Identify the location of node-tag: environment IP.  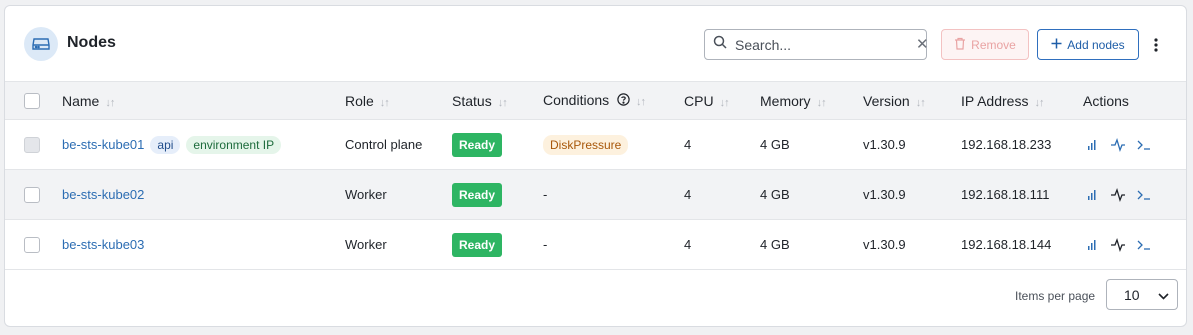
(234, 144).